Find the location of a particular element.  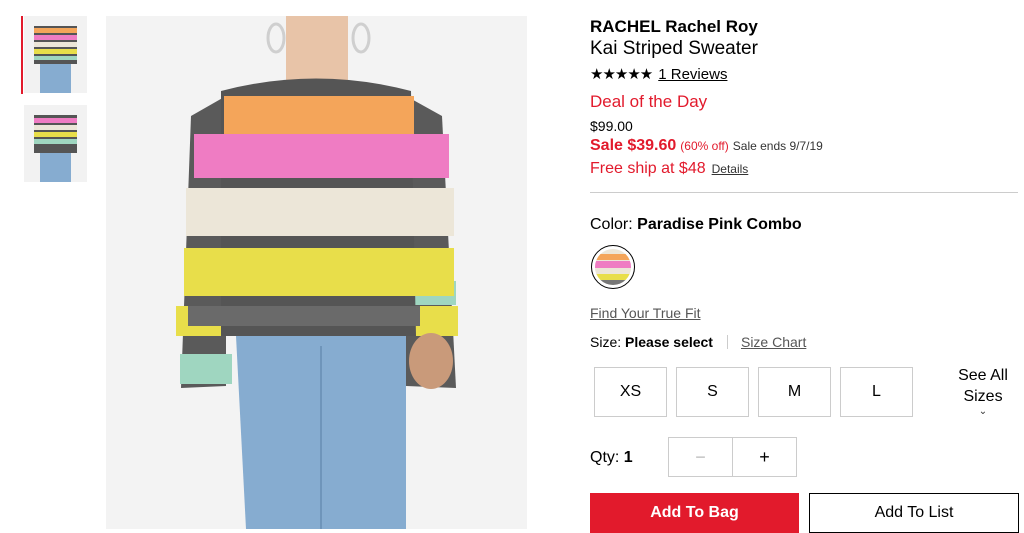

quantity-label: Qty: 1 is located at coordinates (611, 458).